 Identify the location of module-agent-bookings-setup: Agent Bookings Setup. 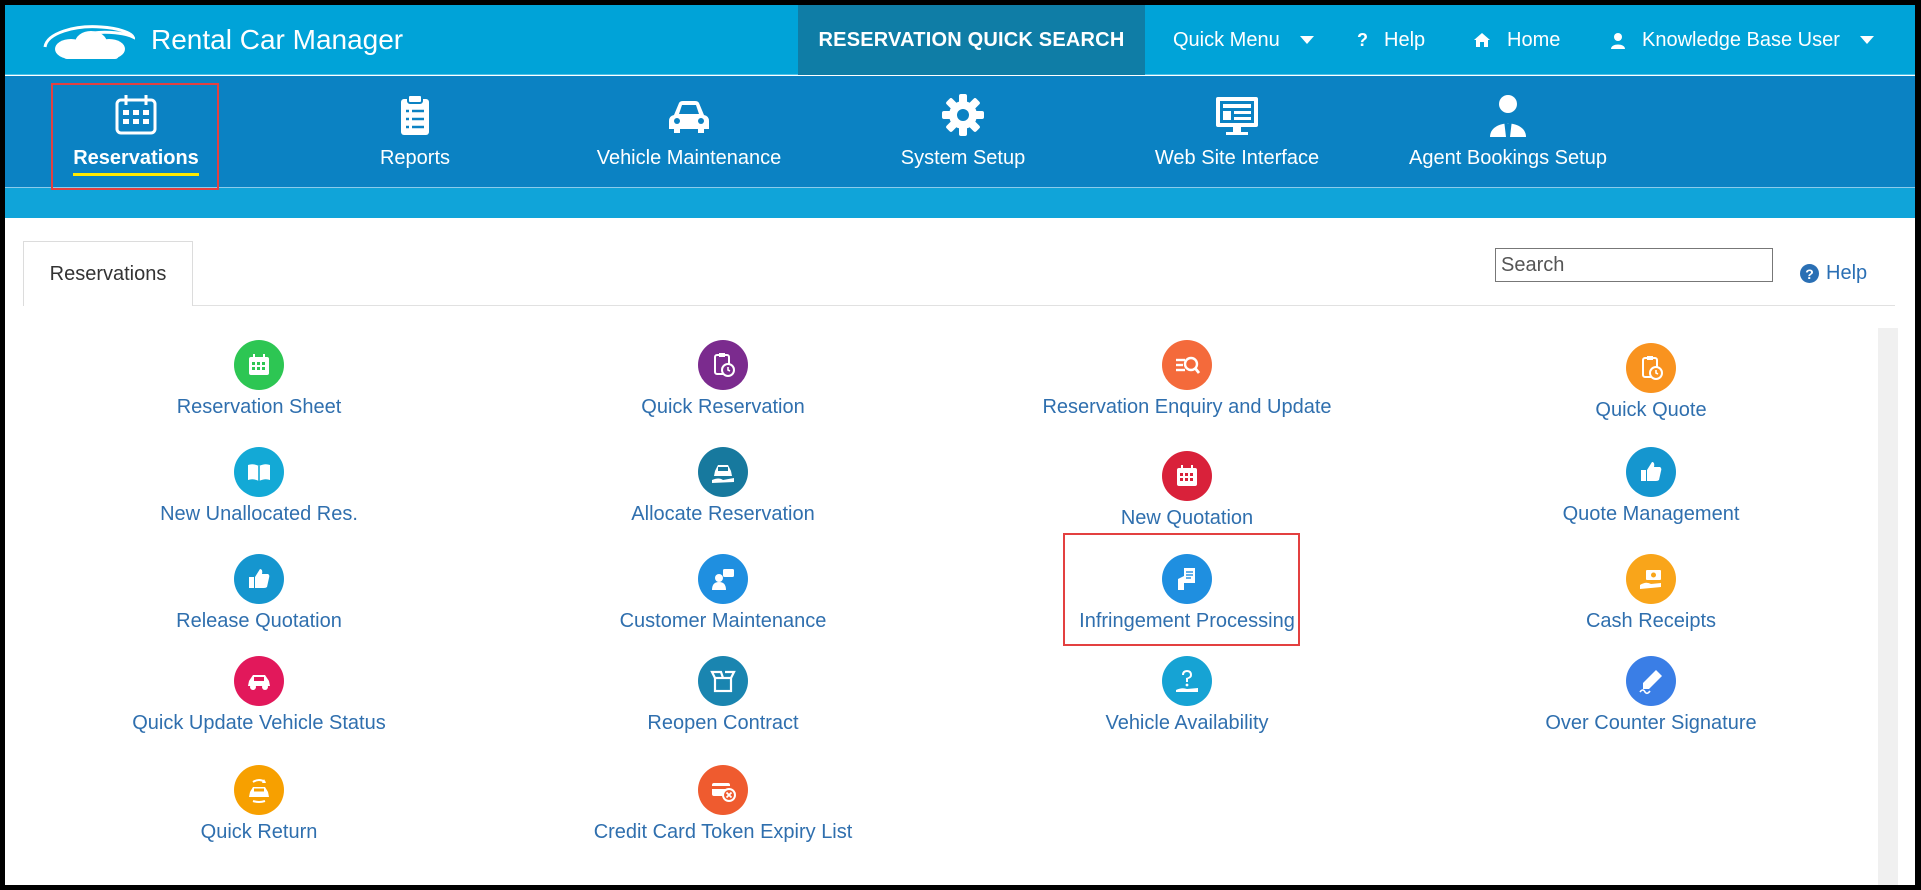
(1508, 148).